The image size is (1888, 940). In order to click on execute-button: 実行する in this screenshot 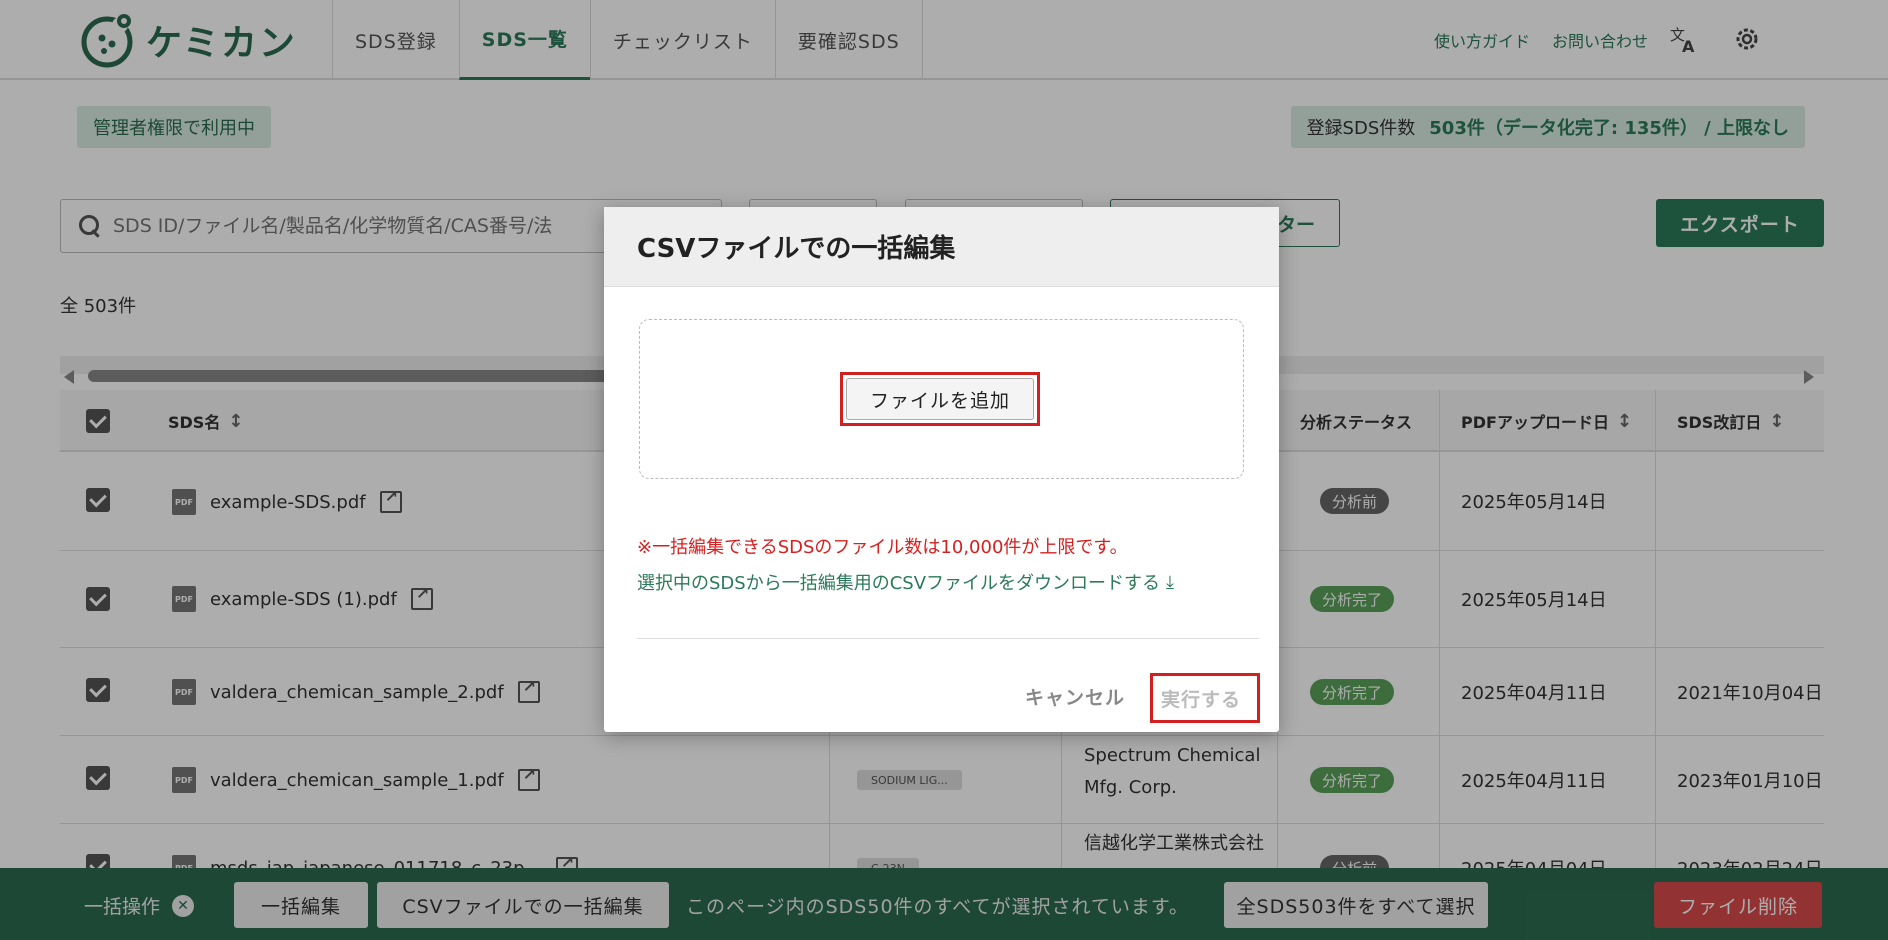, I will do `click(1201, 698)`.